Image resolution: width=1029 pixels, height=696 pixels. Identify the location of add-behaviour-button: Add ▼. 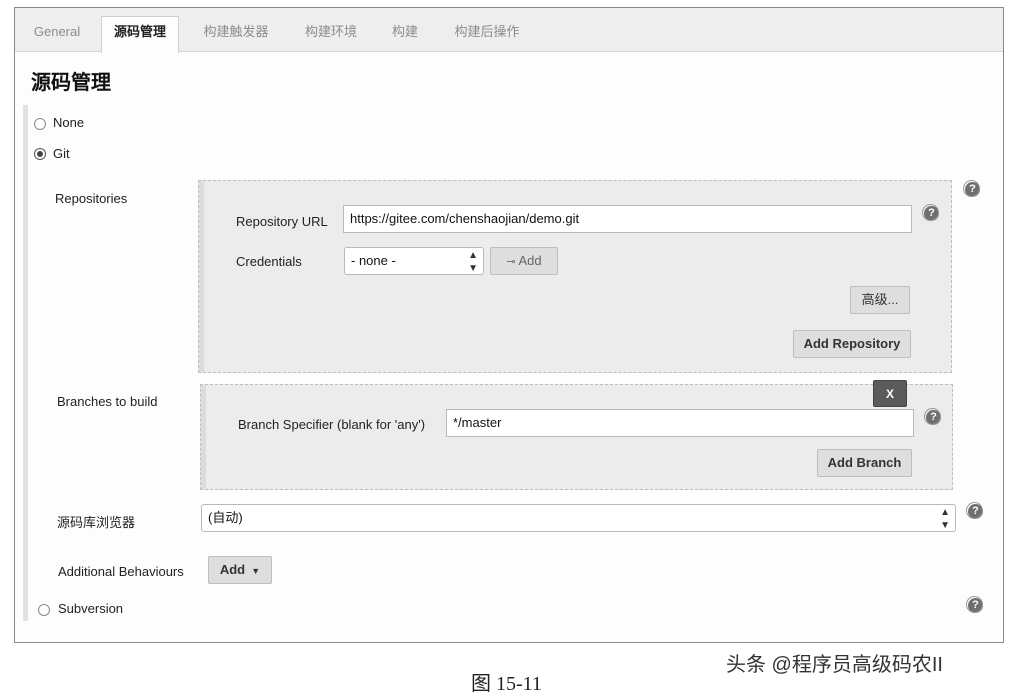
(240, 570).